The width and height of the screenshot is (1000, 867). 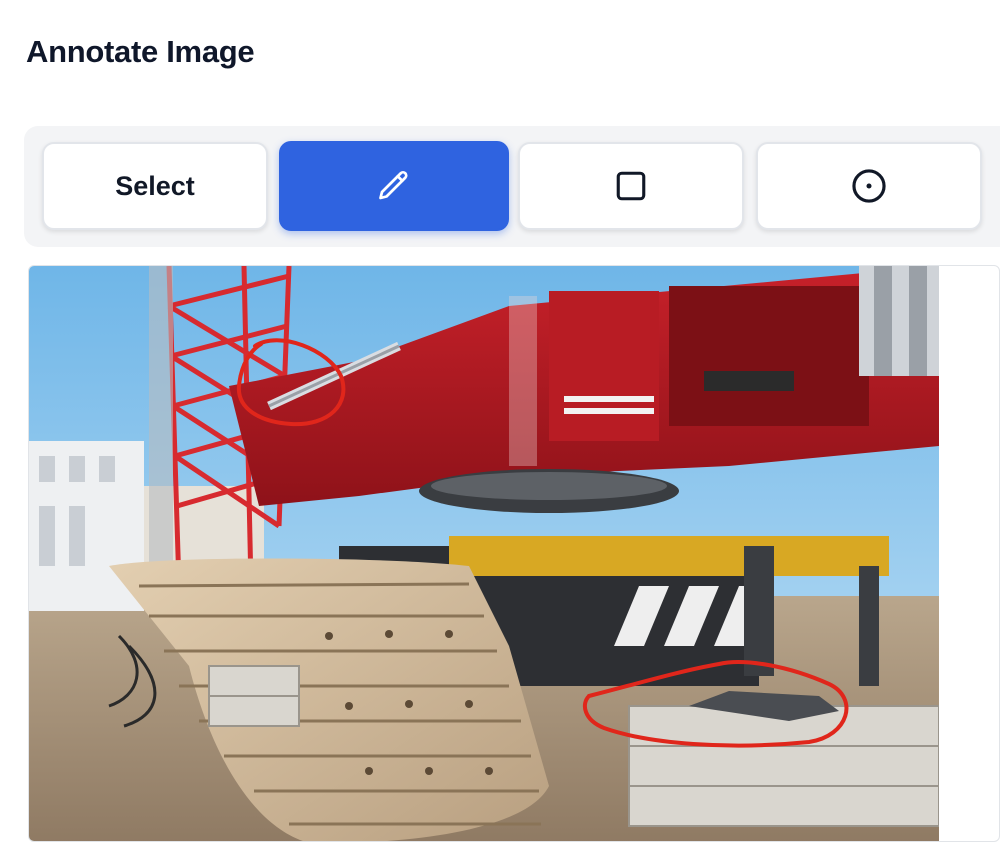 I want to click on pen-tool-button, so click(x=394, y=186).